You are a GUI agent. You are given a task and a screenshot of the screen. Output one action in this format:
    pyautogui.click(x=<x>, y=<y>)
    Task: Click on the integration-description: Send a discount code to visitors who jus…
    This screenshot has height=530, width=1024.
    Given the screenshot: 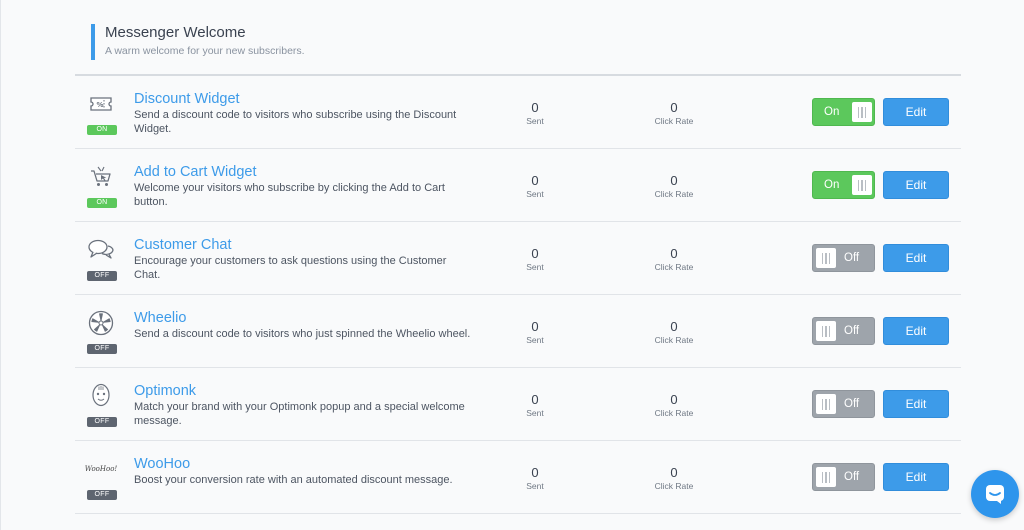 What is the action you would take?
    pyautogui.click(x=302, y=334)
    